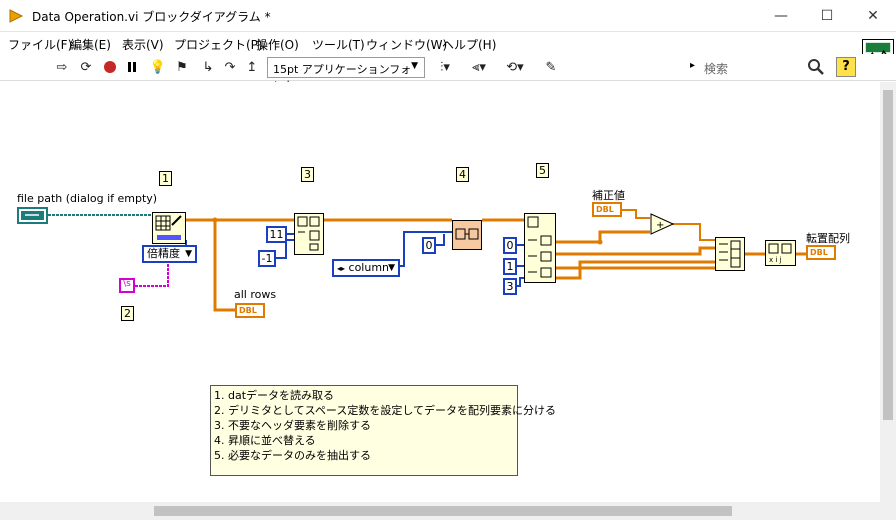 The width and height of the screenshot is (896, 520). I want to click on step-marker-5: 5, so click(542, 170).